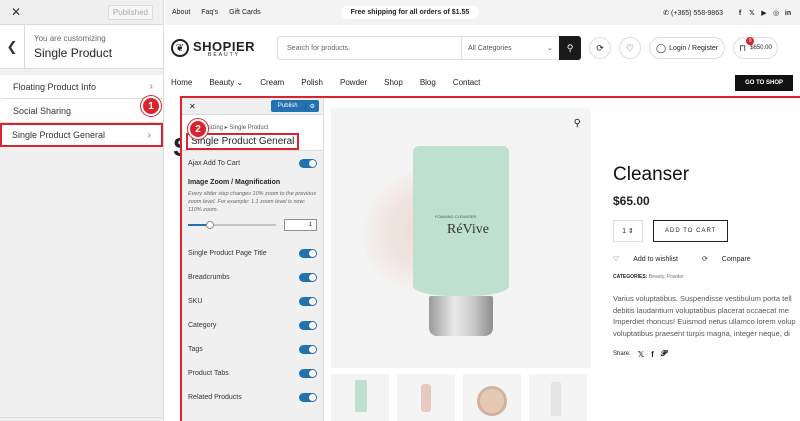 Image resolution: width=800 pixels, height=421 pixels. Describe the element at coordinates (693, 13) in the screenshot. I see `phone-number: ✆ (+365) 558-9863` at that location.